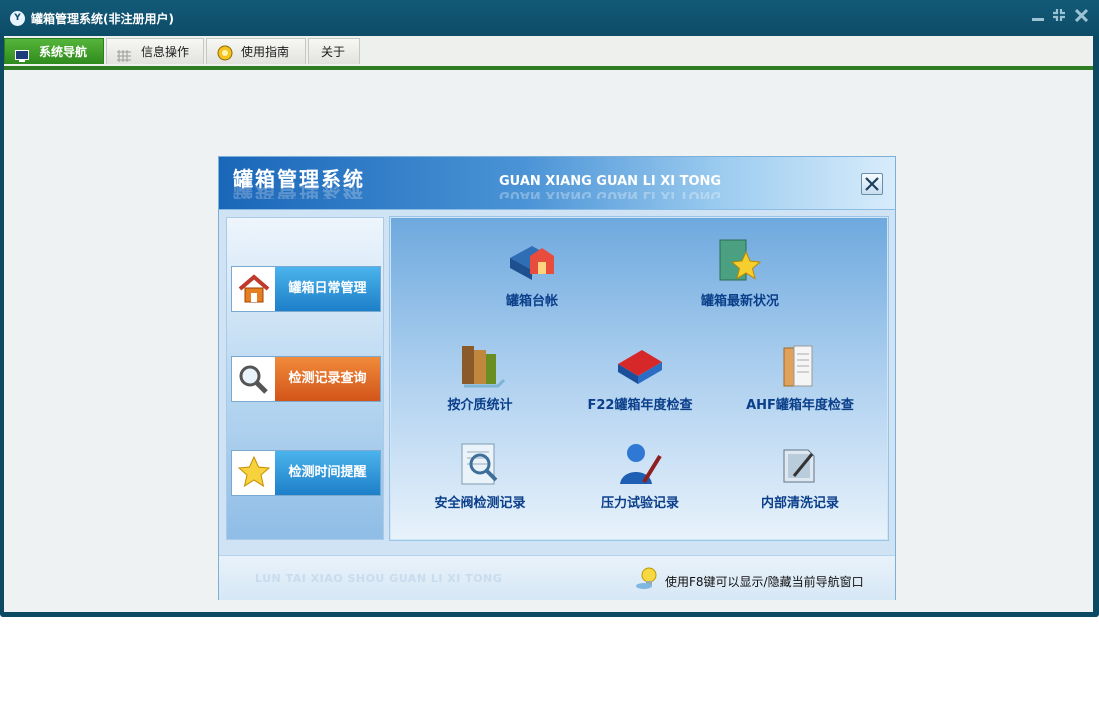 This screenshot has height=723, width=1099. What do you see at coordinates (1059, 17) in the screenshot?
I see `restore-icon` at bounding box center [1059, 17].